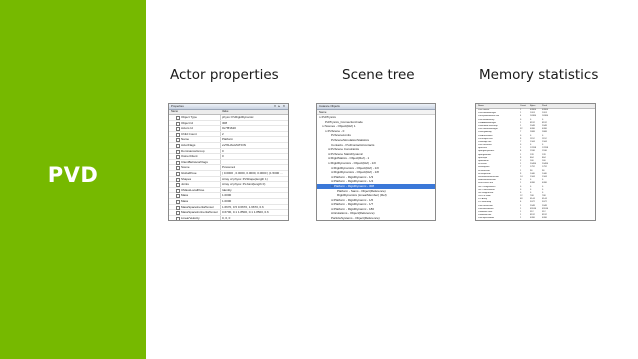 Image resolution: width=638 pixels, height=359 pixels. I want to click on property-name: OwnerClient, so click(189, 156).